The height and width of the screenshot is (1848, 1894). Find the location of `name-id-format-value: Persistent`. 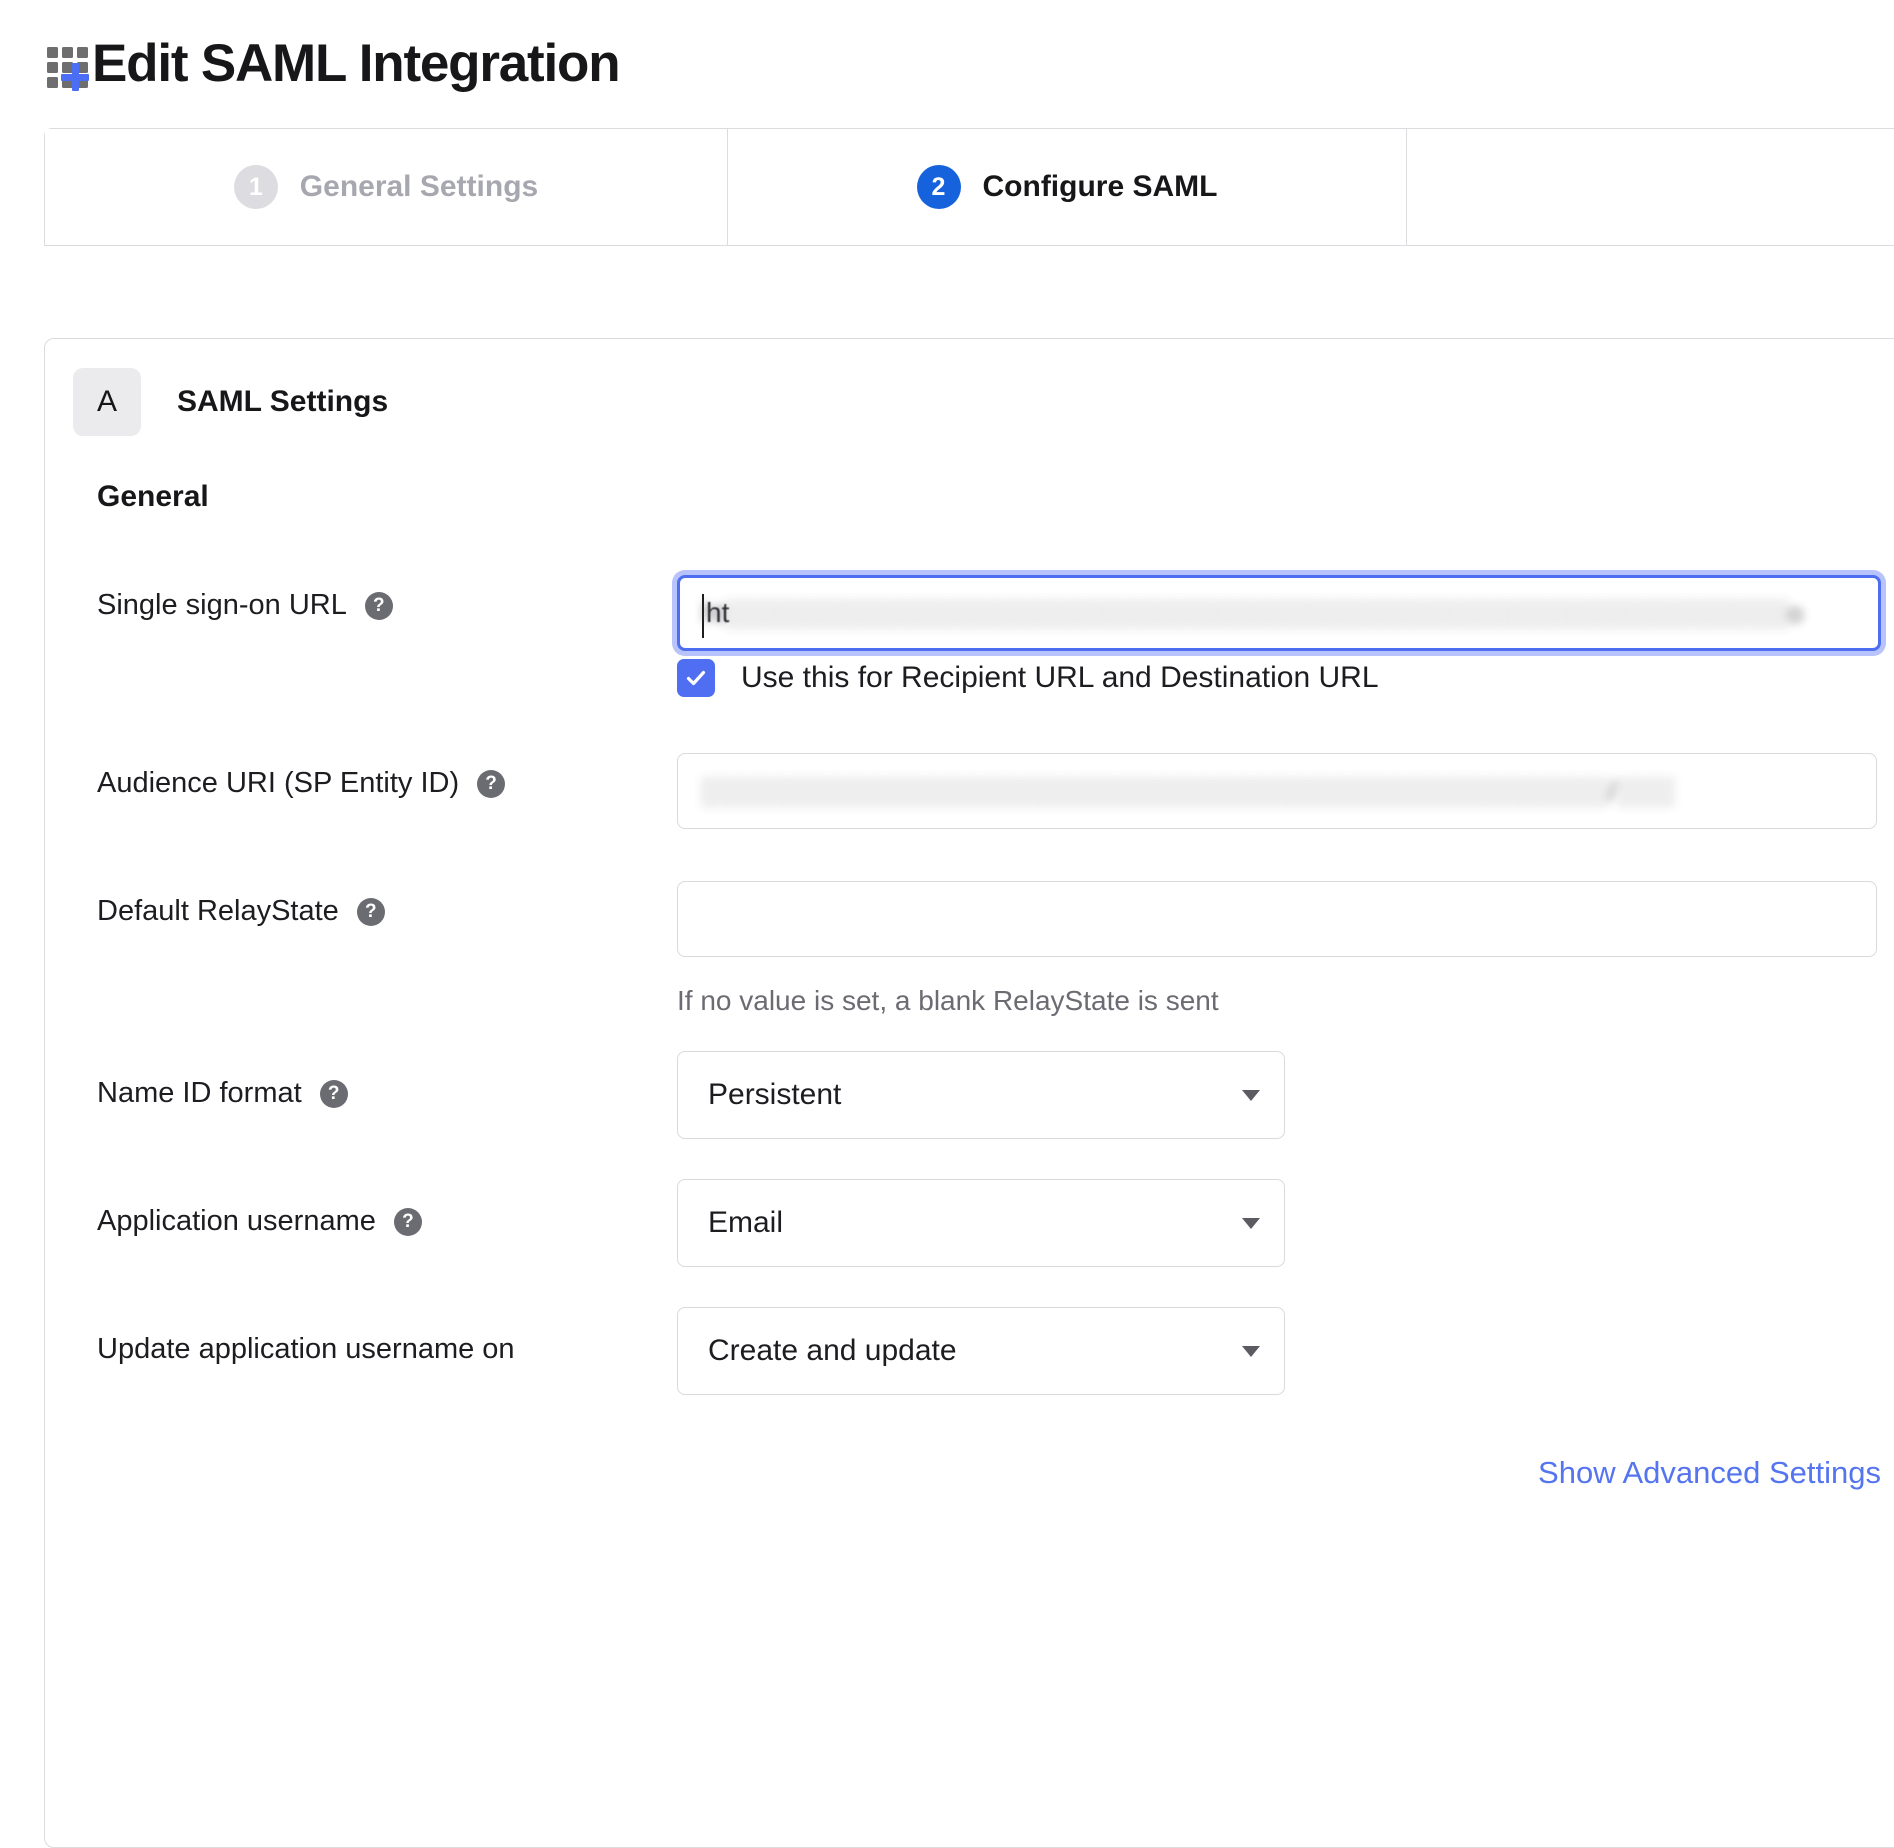

name-id-format-value: Persistent is located at coordinates (775, 1094).